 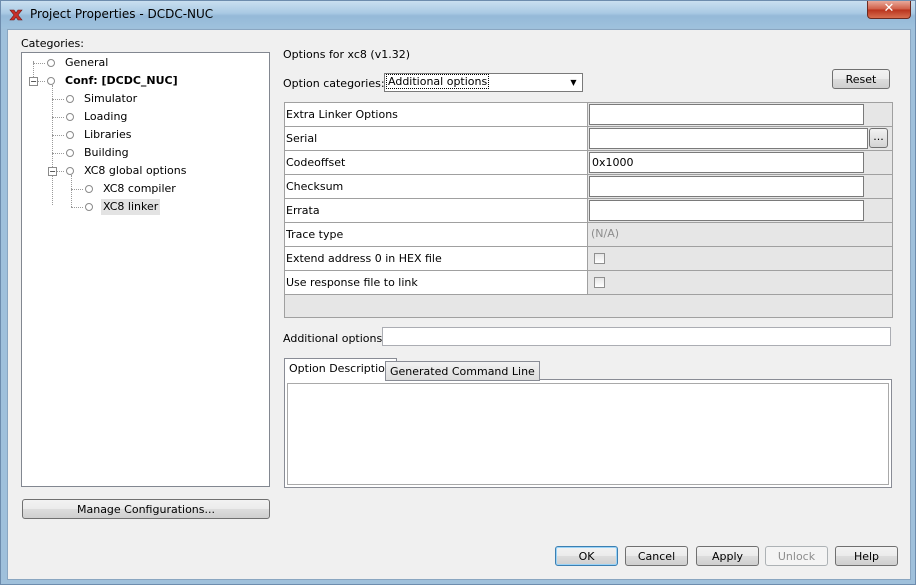 What do you see at coordinates (437, 81) in the screenshot?
I see `option-categories-value: Additional options` at bounding box center [437, 81].